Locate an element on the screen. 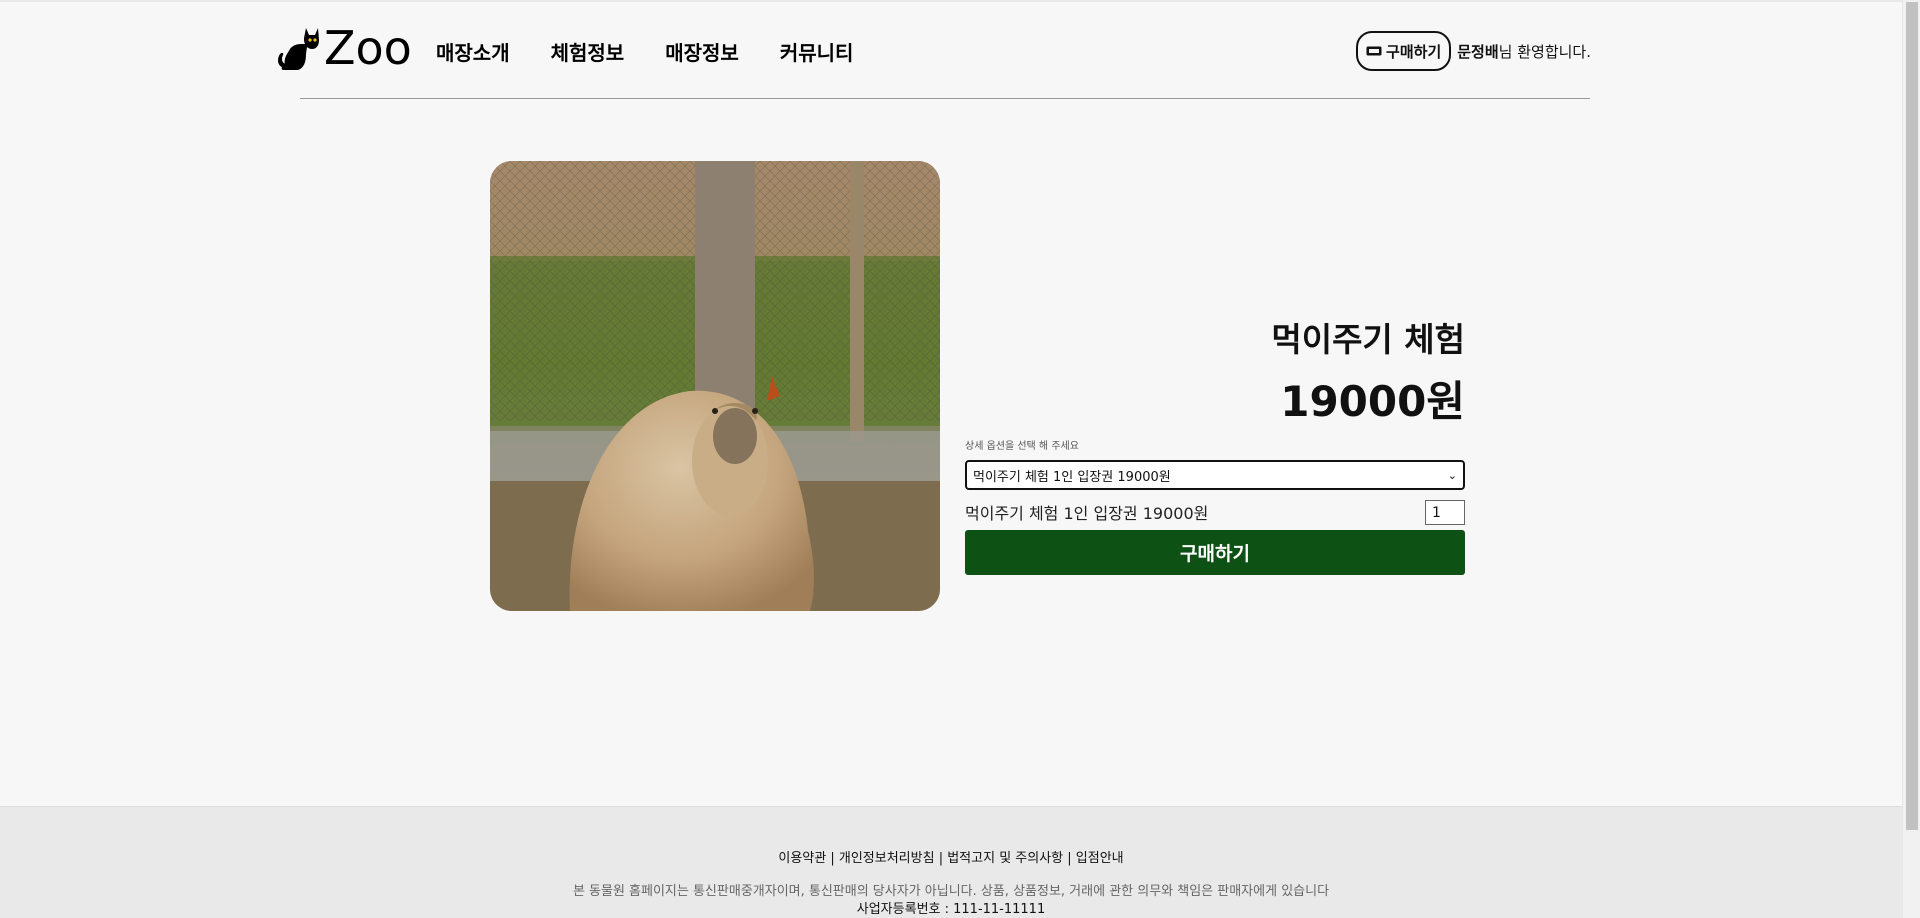 The height and width of the screenshot is (918, 1920). site-logo: Zoo is located at coordinates (344, 48).